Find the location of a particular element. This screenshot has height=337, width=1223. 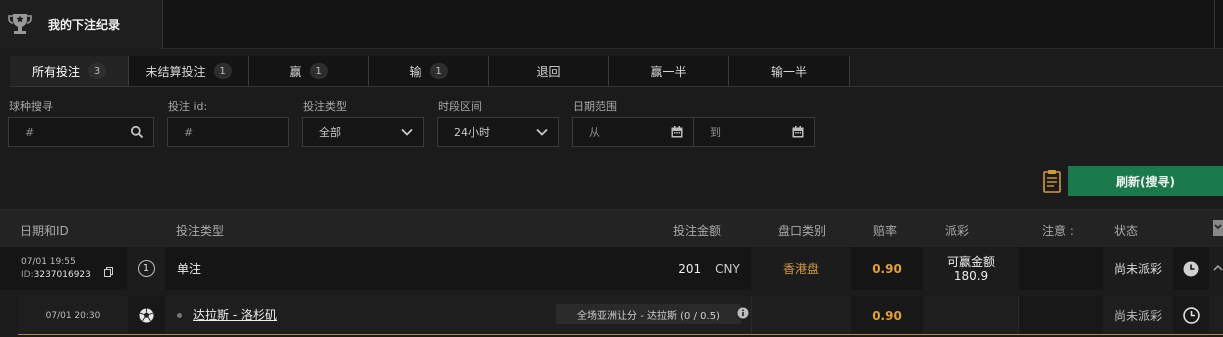

tab-label: 未结算投注 is located at coordinates (175, 71).